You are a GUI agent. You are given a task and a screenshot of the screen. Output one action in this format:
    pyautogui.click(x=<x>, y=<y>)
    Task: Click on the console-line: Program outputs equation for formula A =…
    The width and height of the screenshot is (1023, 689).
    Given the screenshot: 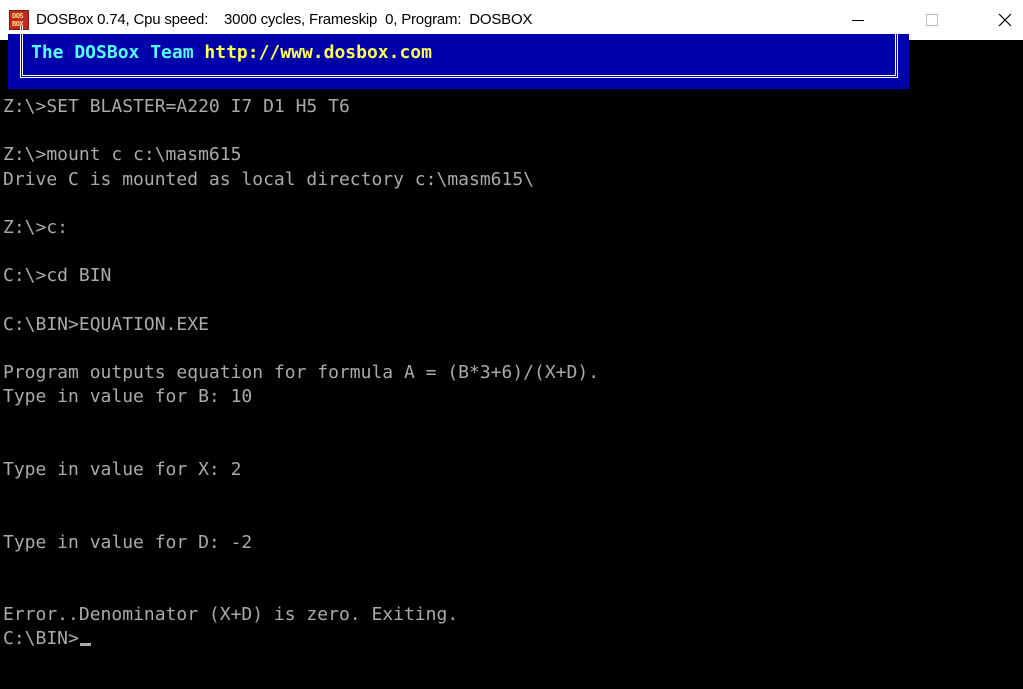 What is the action you would take?
    pyautogui.click(x=301, y=372)
    